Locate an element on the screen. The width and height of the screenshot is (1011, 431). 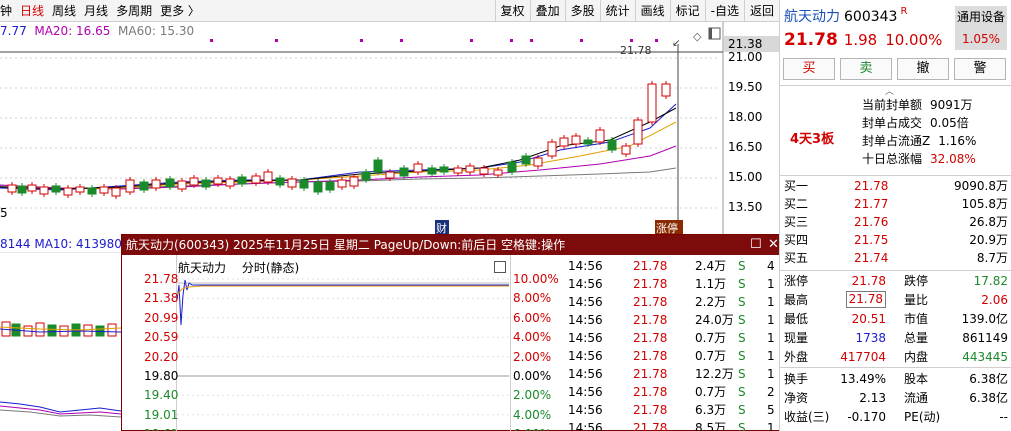
stat-label: 股本 is located at coordinates (916, 379).